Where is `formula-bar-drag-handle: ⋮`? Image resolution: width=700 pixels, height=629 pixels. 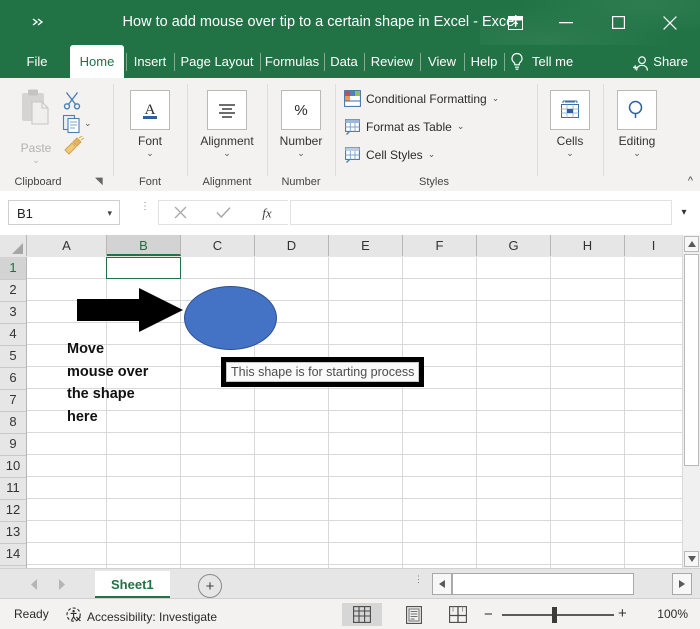 formula-bar-drag-handle: ⋮ is located at coordinates (145, 211).